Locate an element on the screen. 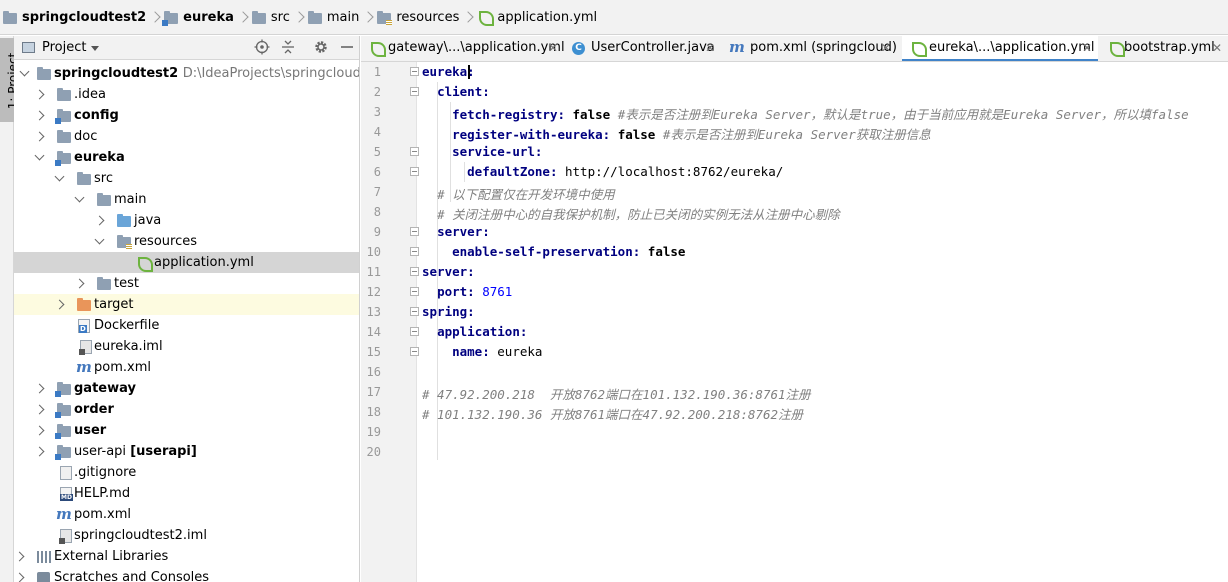 Image resolution: width=1228 pixels, height=582 pixels. tree-row-src: src is located at coordinates (186, 178).